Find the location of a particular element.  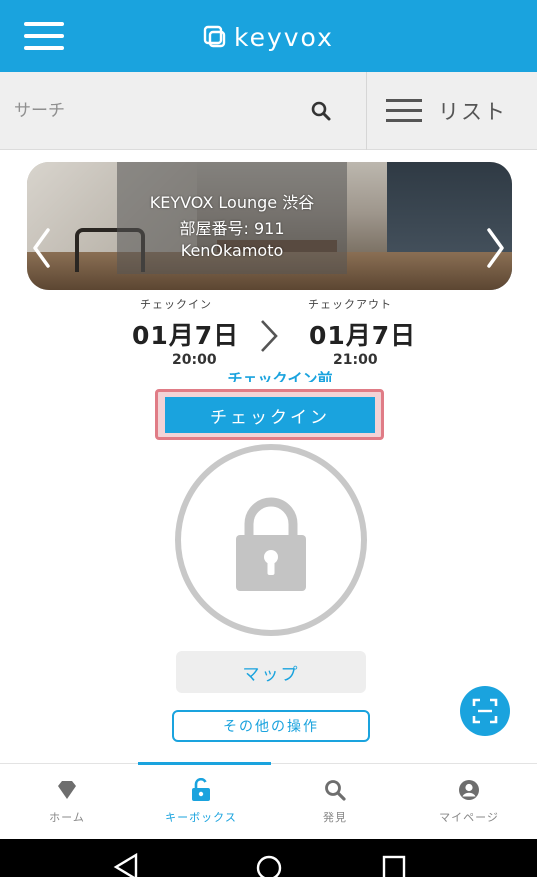

user-name: KenOkamoto is located at coordinates (232, 250).